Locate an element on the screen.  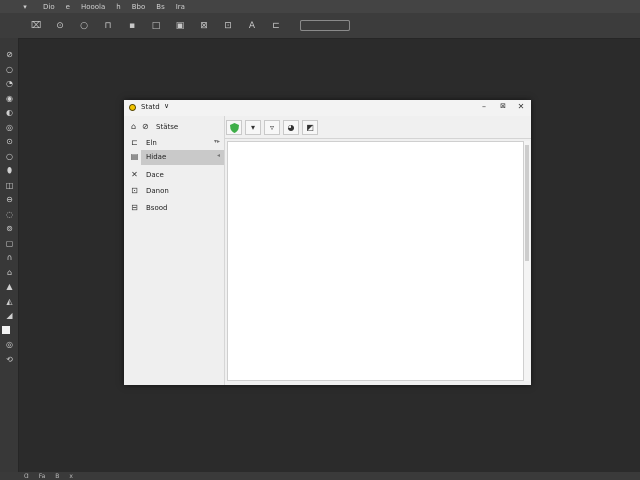
vertical-scrollbar is located at coordinates (527, 261).